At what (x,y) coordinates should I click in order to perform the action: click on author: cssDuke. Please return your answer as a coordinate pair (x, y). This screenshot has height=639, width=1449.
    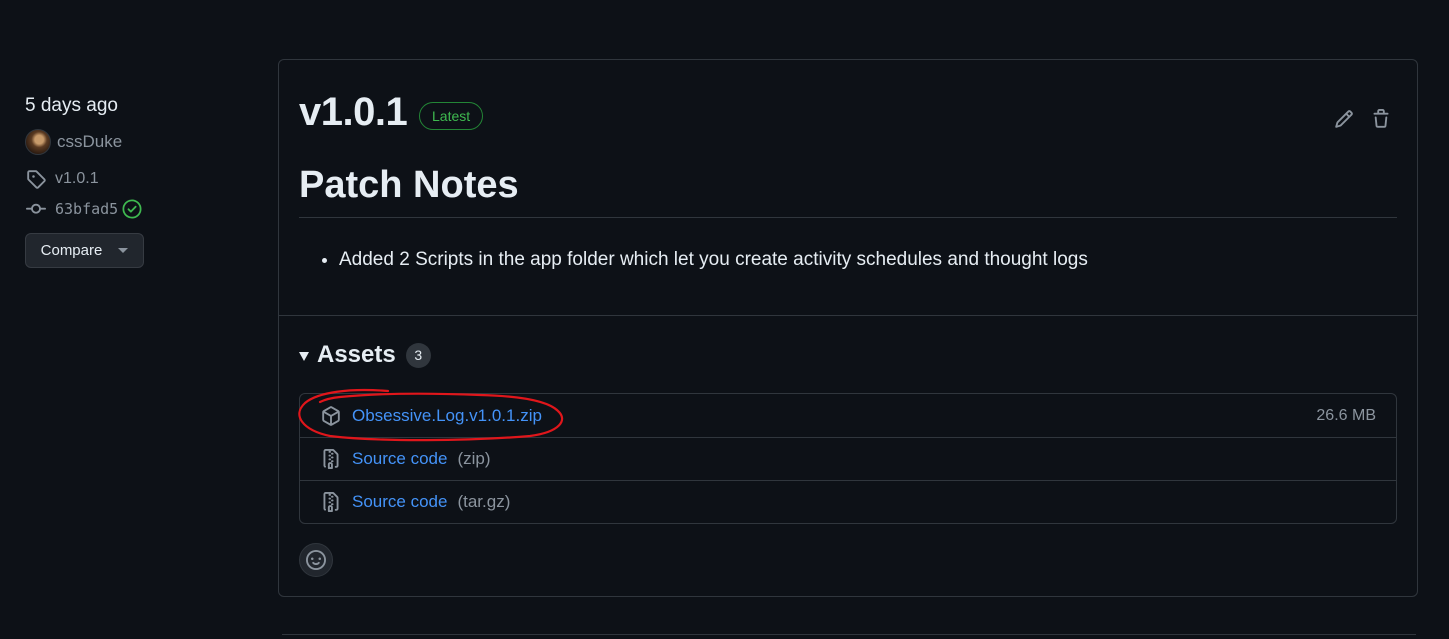
    Looking at the image, I should click on (140, 142).